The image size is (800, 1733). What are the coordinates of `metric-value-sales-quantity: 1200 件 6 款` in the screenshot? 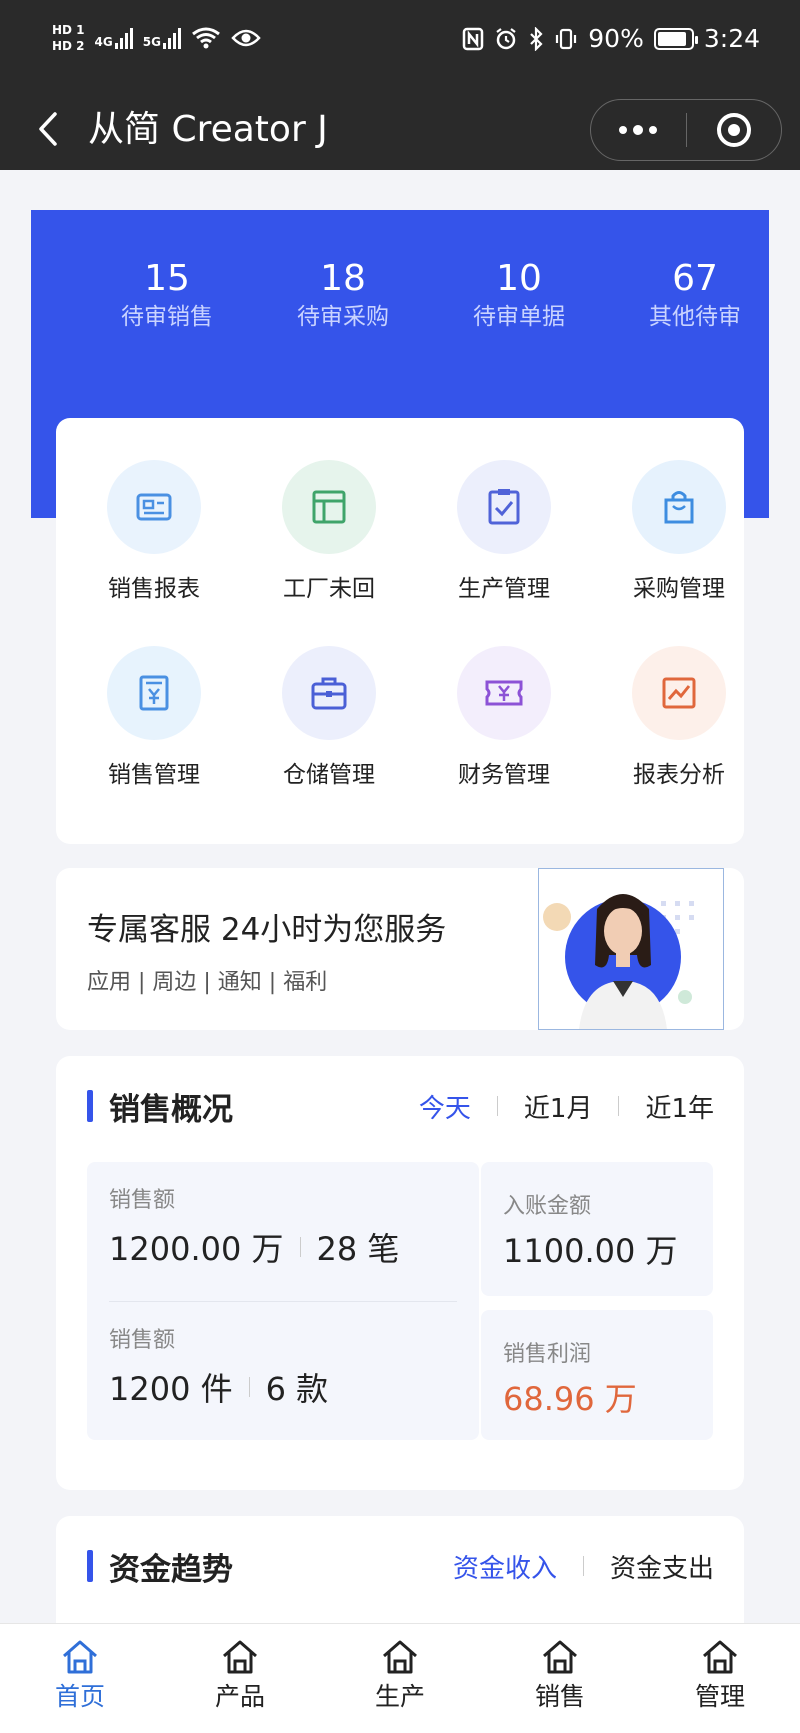 It's located at (218, 1387).